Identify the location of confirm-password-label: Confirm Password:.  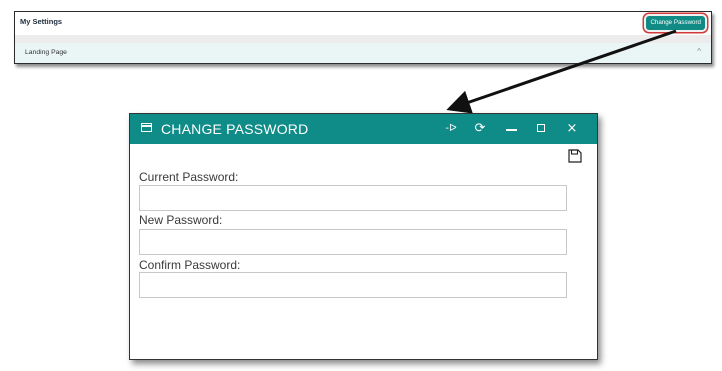
(190, 265).